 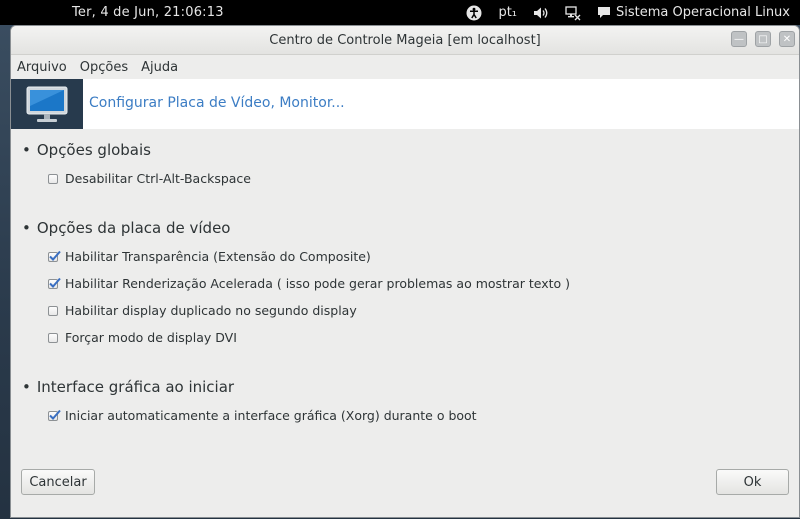 I want to click on chat-bubble-icon, so click(x=604, y=12).